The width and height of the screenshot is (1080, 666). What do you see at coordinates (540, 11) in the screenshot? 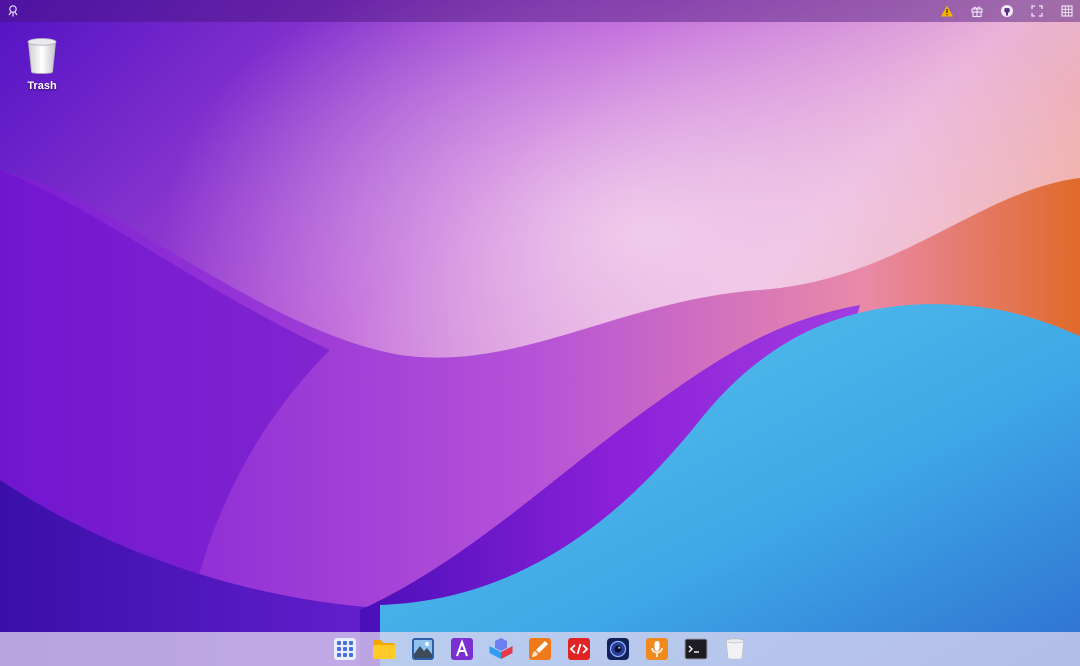
I see `top-bar` at bounding box center [540, 11].